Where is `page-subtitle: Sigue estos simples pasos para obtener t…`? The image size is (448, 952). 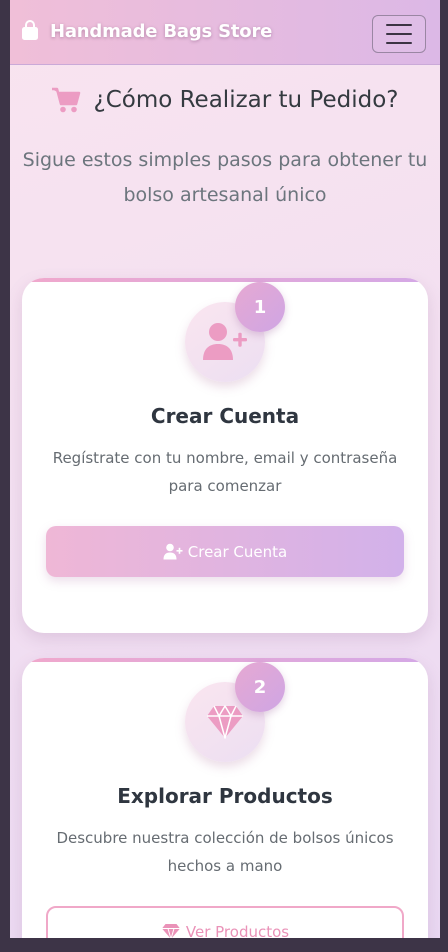 page-subtitle: Sigue estos simples pasos para obtener t… is located at coordinates (225, 177).